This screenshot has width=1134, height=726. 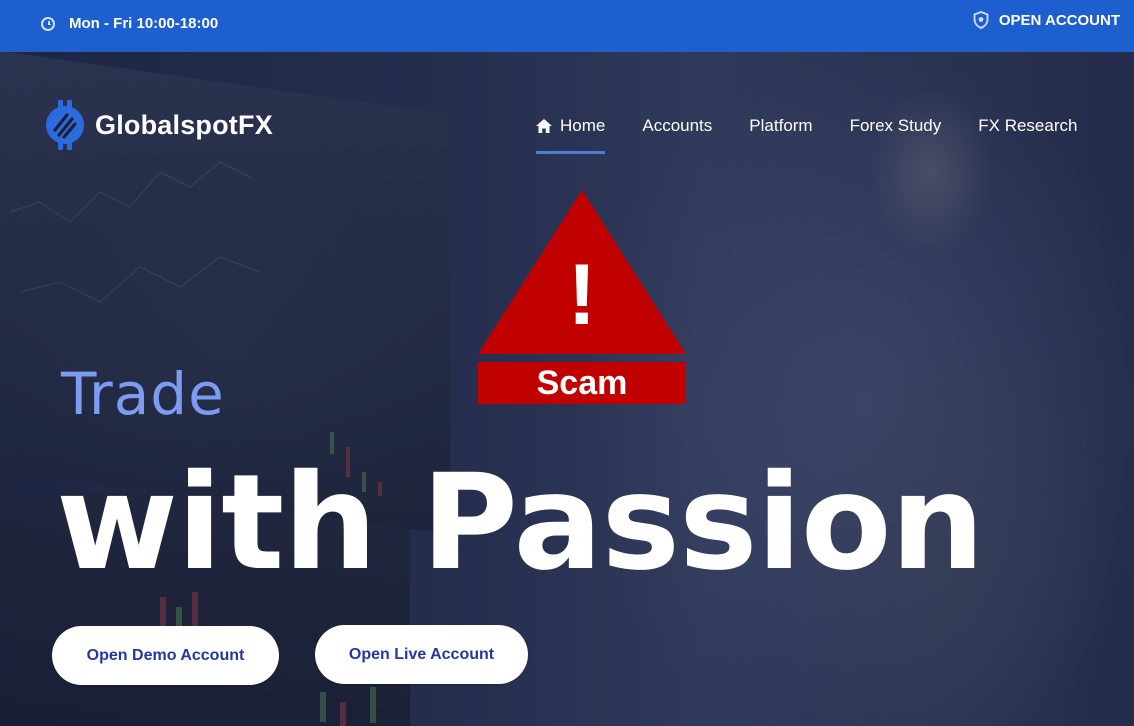 What do you see at coordinates (143, 394) in the screenshot?
I see `hero-headline-line-1: Trade` at bounding box center [143, 394].